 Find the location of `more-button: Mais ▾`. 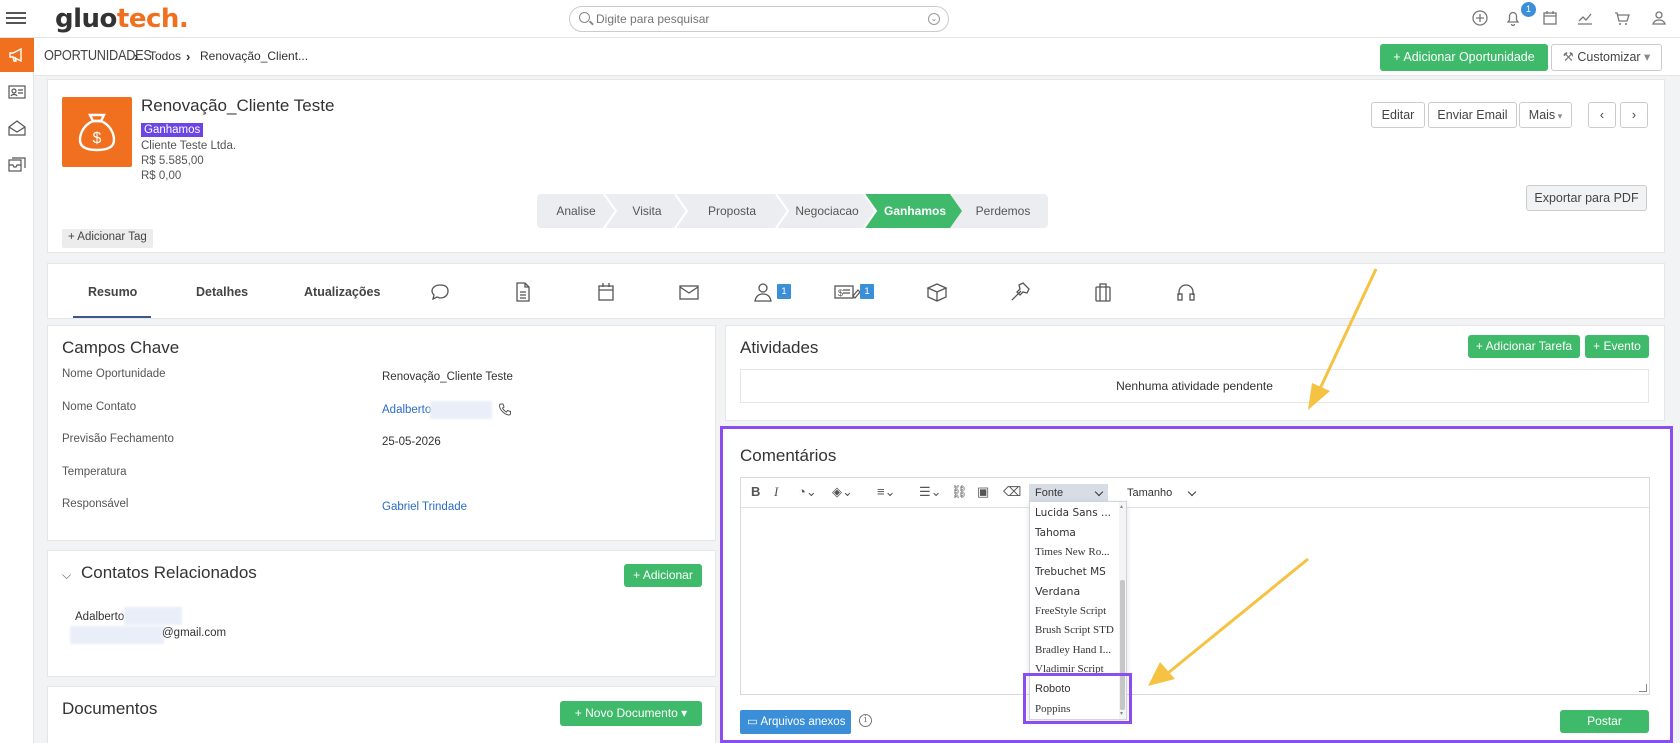

more-button: Mais ▾ is located at coordinates (1545, 115).